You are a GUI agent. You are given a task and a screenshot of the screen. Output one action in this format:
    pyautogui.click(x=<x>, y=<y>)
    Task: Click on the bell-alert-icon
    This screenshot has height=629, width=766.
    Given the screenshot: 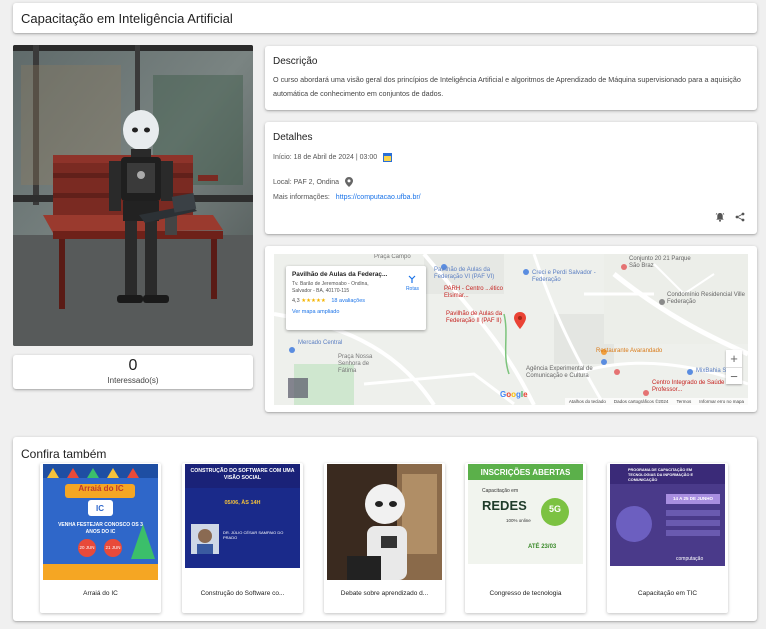 What is the action you would take?
    pyautogui.click(x=720, y=217)
    